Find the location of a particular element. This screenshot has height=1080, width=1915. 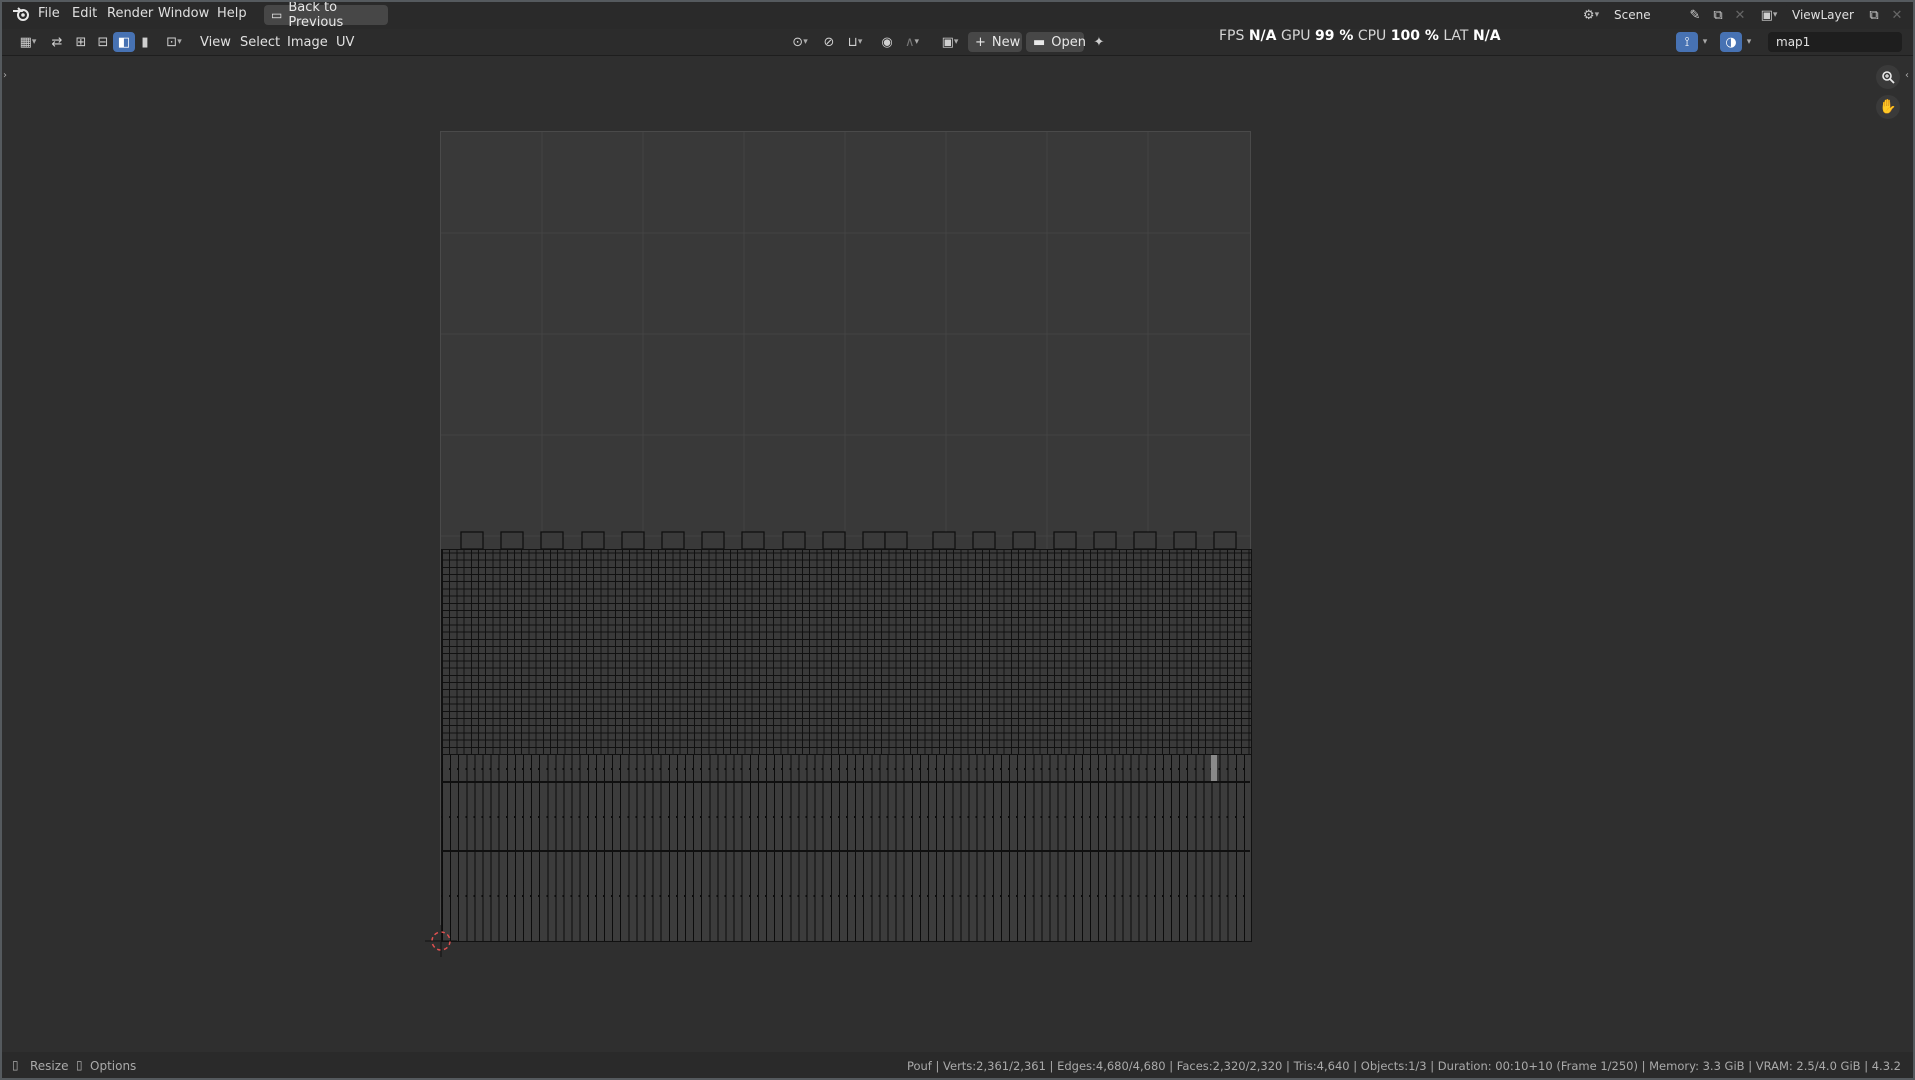

mouse-right-icon: ▯ is located at coordinates (79, 1065).